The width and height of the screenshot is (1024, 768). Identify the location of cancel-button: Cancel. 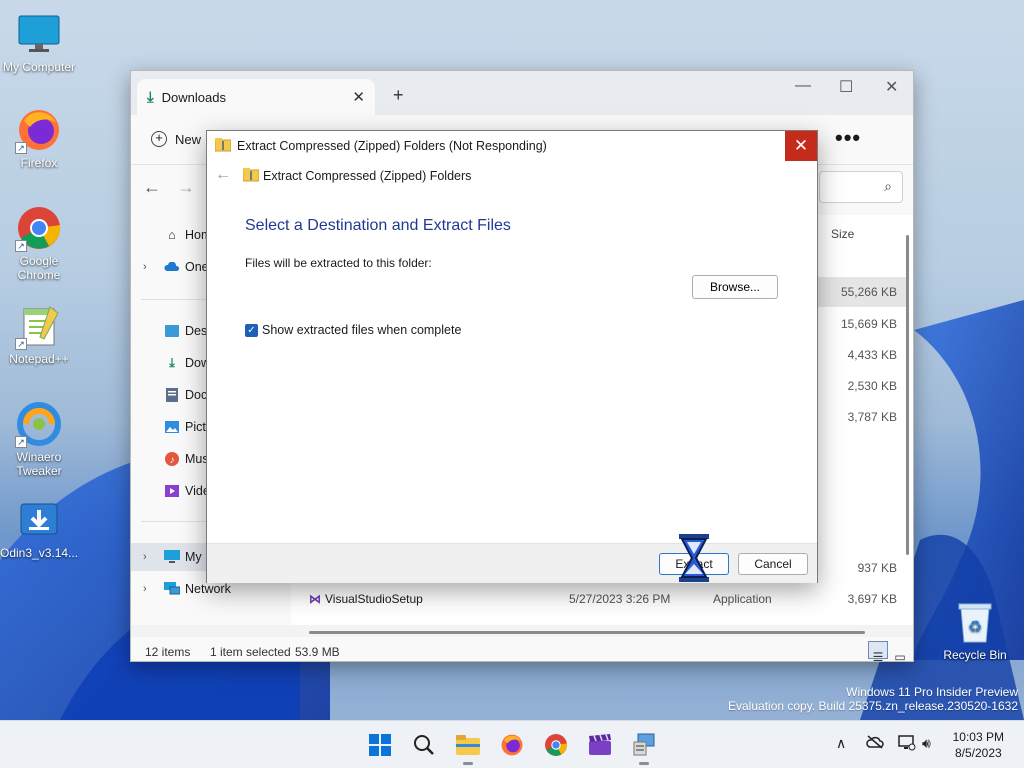
(773, 564).